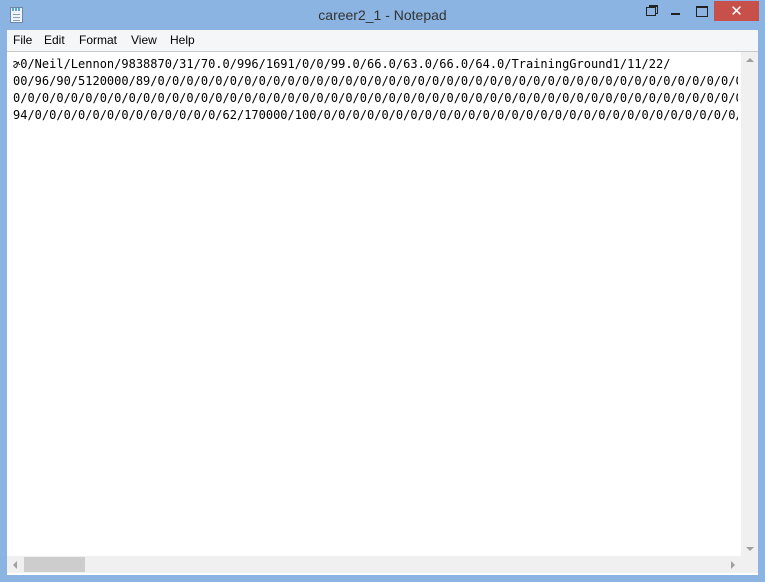 The width and height of the screenshot is (765, 582). Describe the element at coordinates (374, 564) in the screenshot. I see `horizontal-scrollbar` at that location.